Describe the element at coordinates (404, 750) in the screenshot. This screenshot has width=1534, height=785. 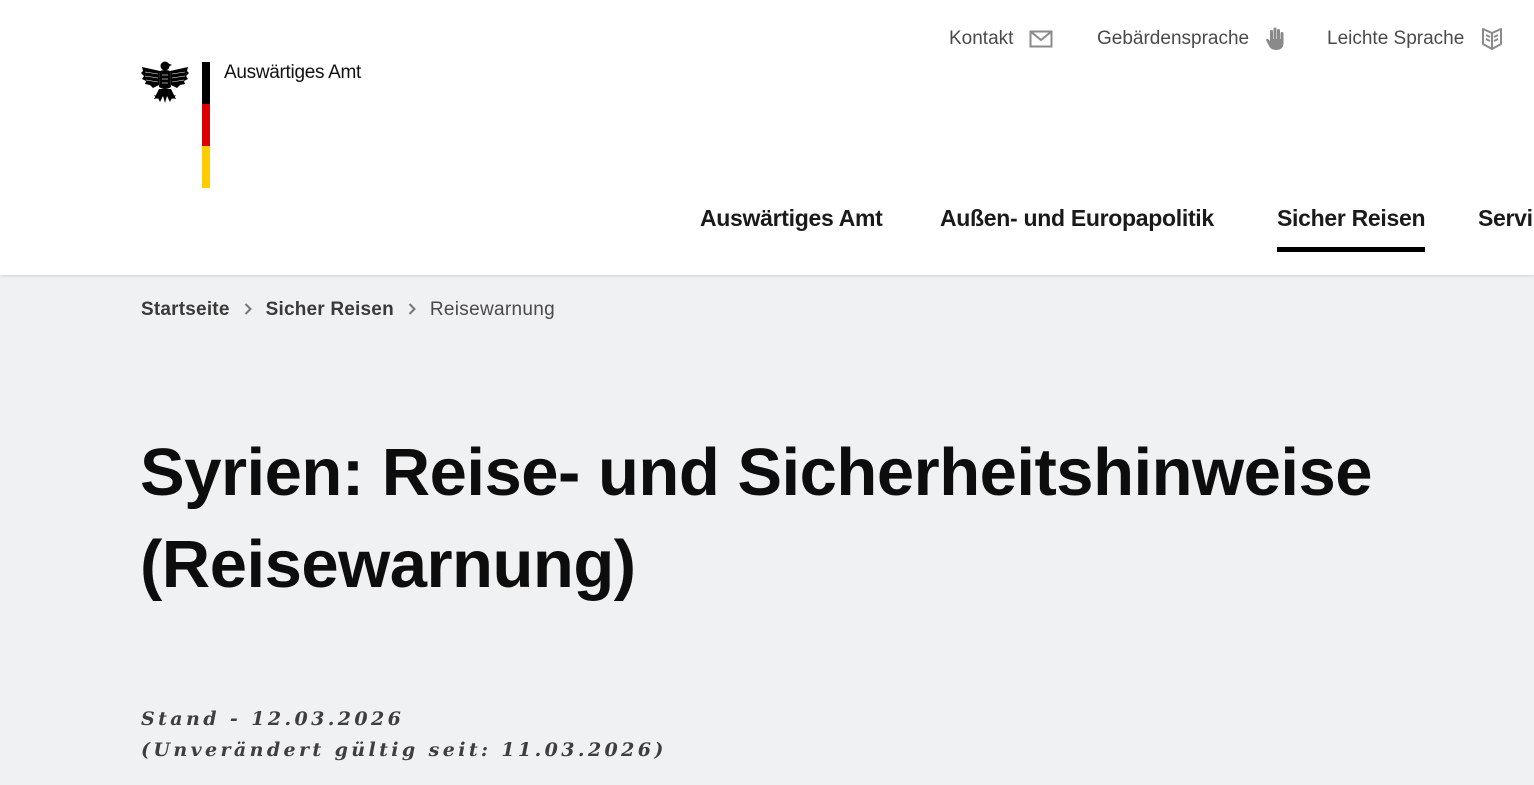
I see `valid-since-date: (Unverändert gültig seit: 11.03.2026)` at that location.